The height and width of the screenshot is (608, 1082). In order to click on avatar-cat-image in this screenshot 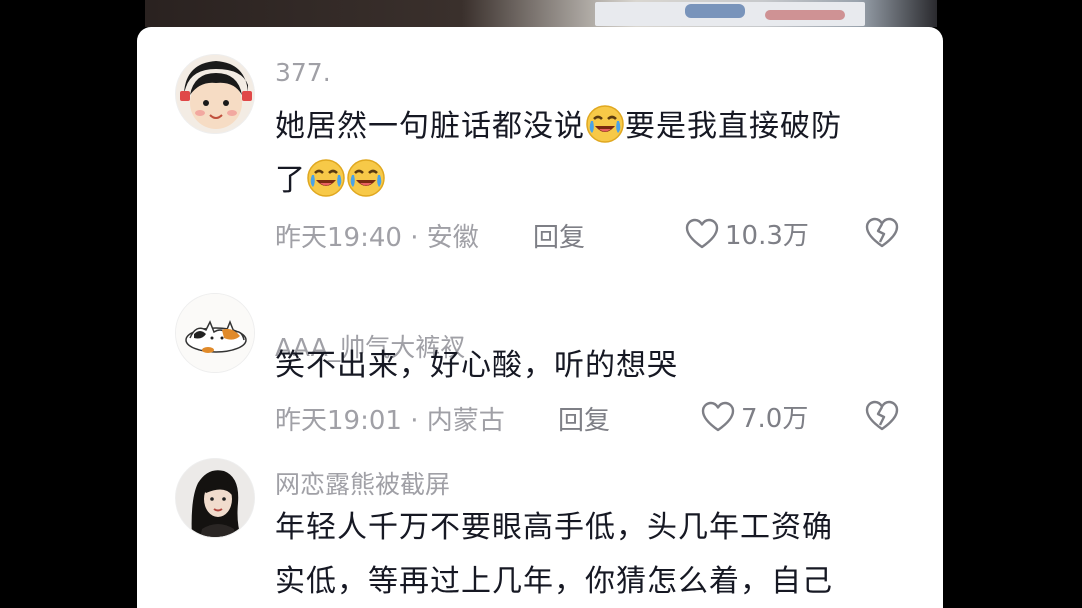, I will do `click(215, 333)`.